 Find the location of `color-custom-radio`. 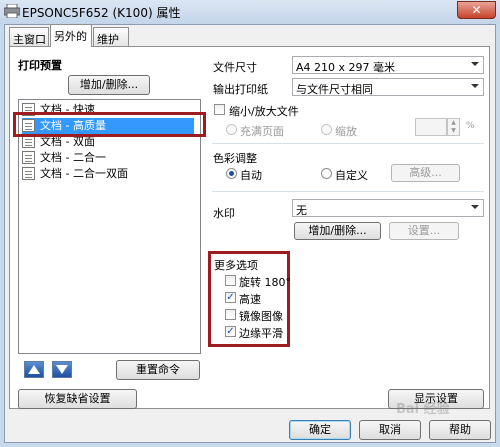

color-custom-radio is located at coordinates (326, 173).